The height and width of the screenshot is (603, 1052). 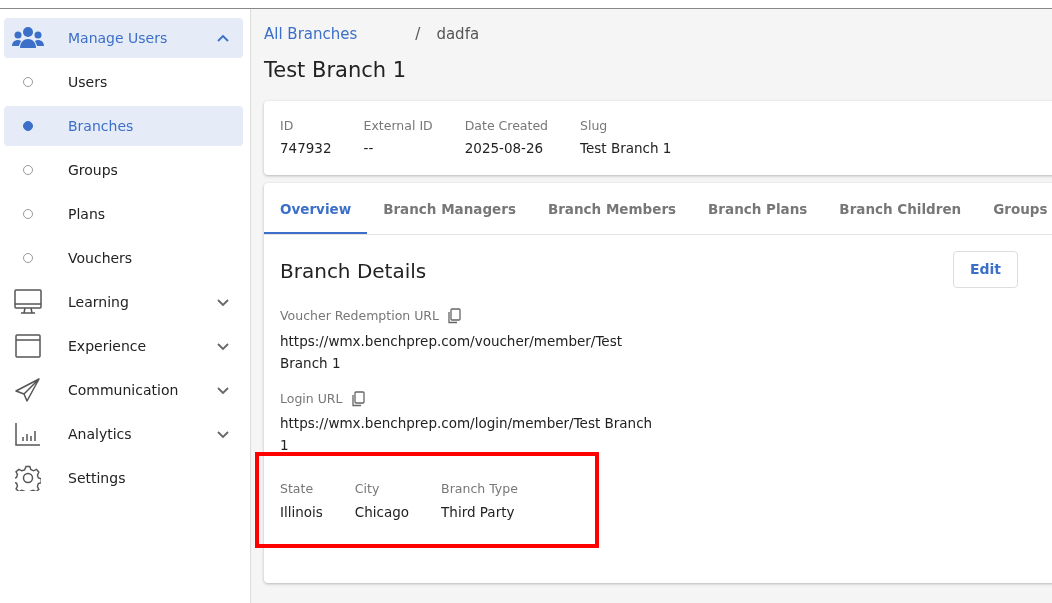 What do you see at coordinates (382, 513) in the screenshot?
I see `field-value: Chicago` at bounding box center [382, 513].